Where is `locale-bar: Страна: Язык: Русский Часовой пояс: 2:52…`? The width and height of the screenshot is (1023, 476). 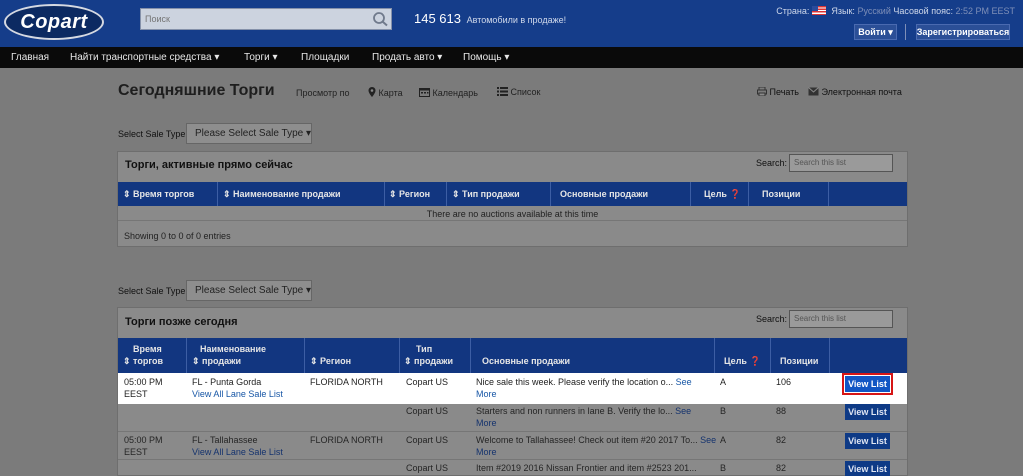 locale-bar: Страна: Язык: Русский Часовой пояс: 2:52… is located at coordinates (895, 11).